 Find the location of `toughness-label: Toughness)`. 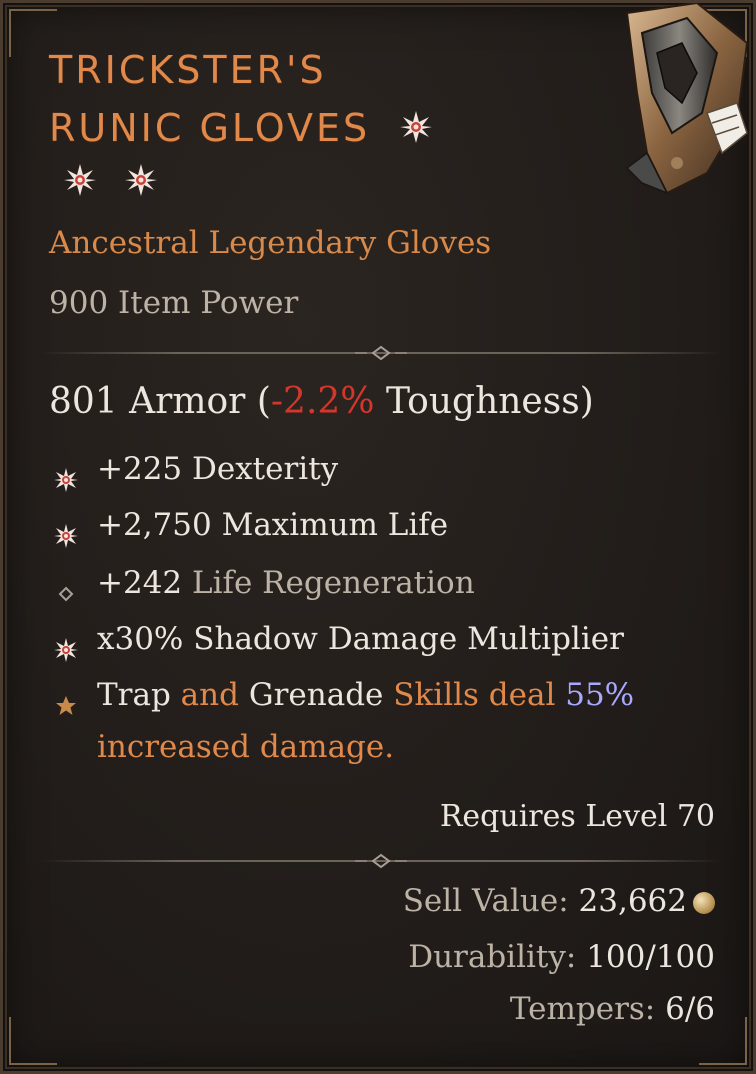

toughness-label: Toughness) is located at coordinates (484, 401).